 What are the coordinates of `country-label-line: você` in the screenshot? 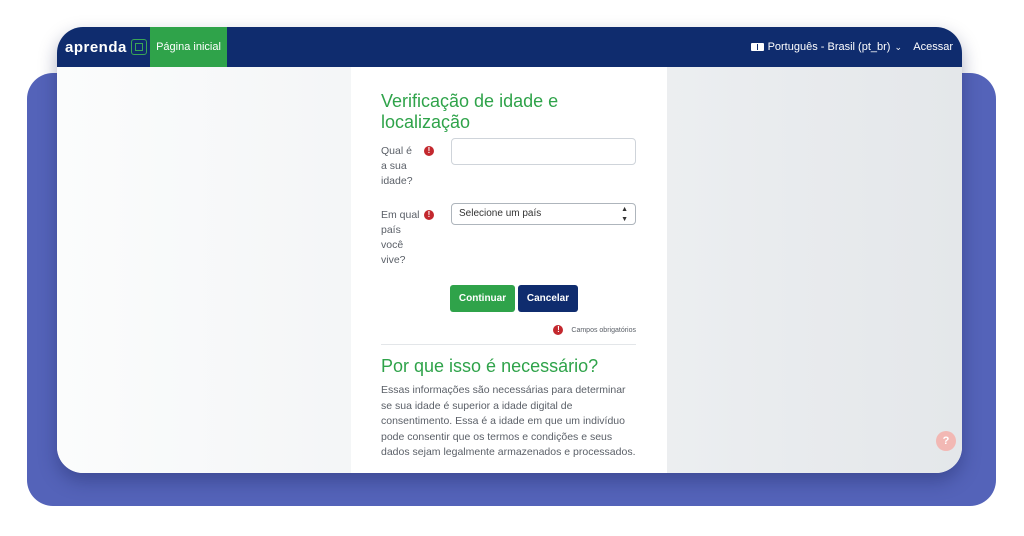 It's located at (392, 245).